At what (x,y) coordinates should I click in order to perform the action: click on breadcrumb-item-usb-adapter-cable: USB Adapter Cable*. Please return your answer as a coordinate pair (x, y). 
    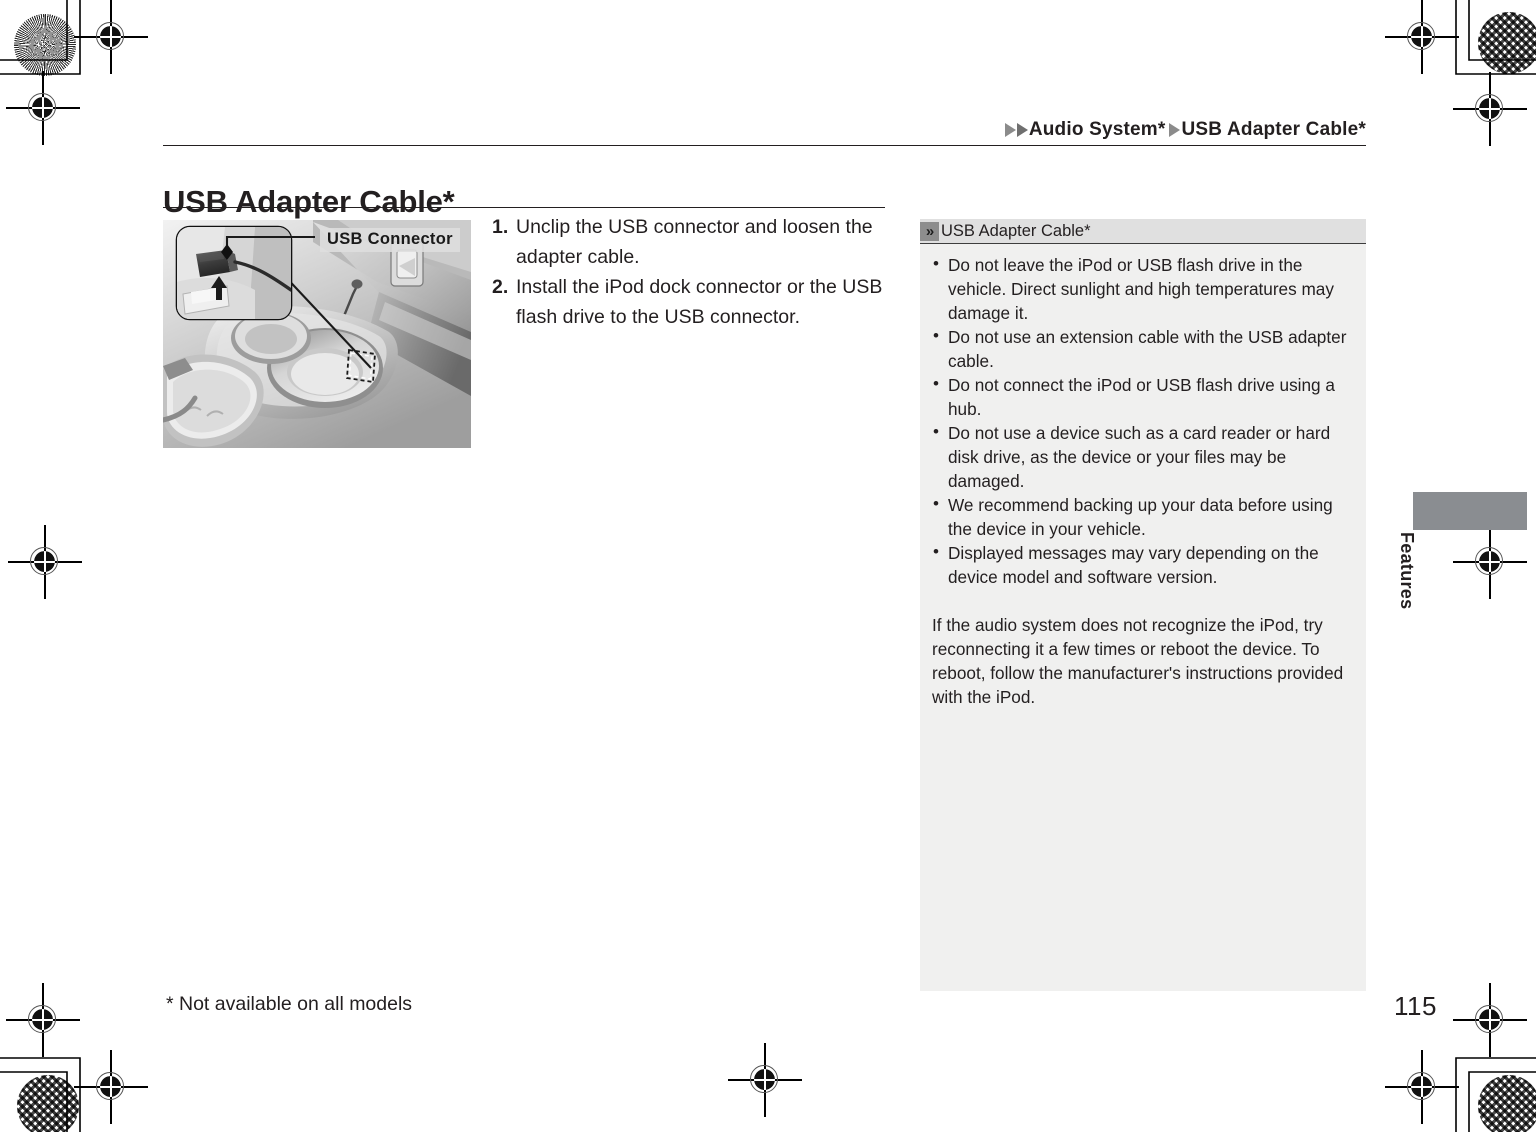
    Looking at the image, I should click on (1274, 130).